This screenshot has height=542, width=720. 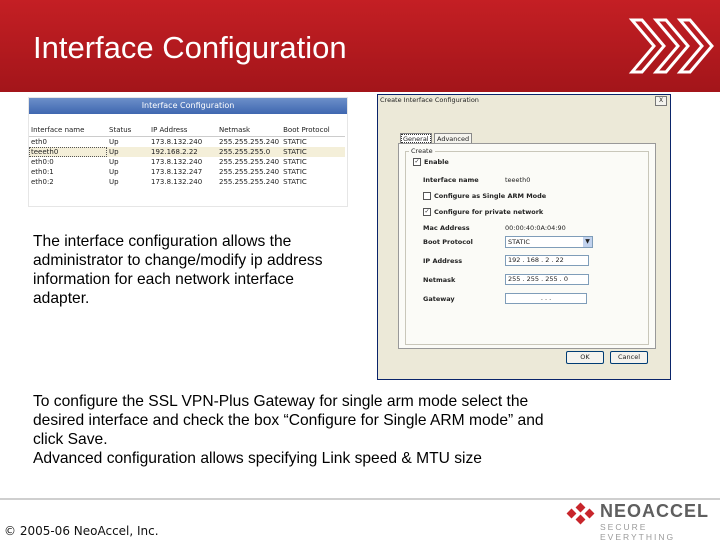 I want to click on cell-ip: 173.8.132.247, so click(x=177, y=172).